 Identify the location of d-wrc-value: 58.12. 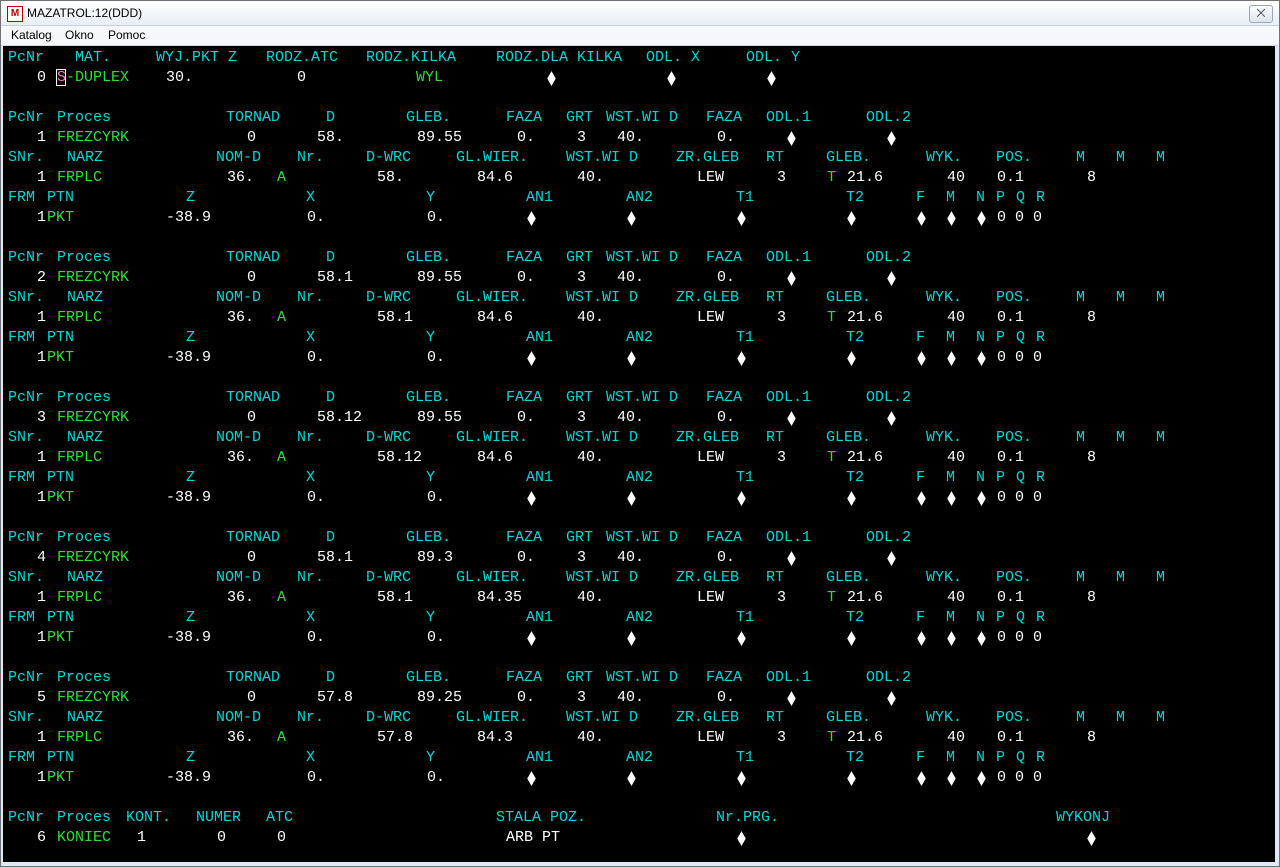
(399, 458).